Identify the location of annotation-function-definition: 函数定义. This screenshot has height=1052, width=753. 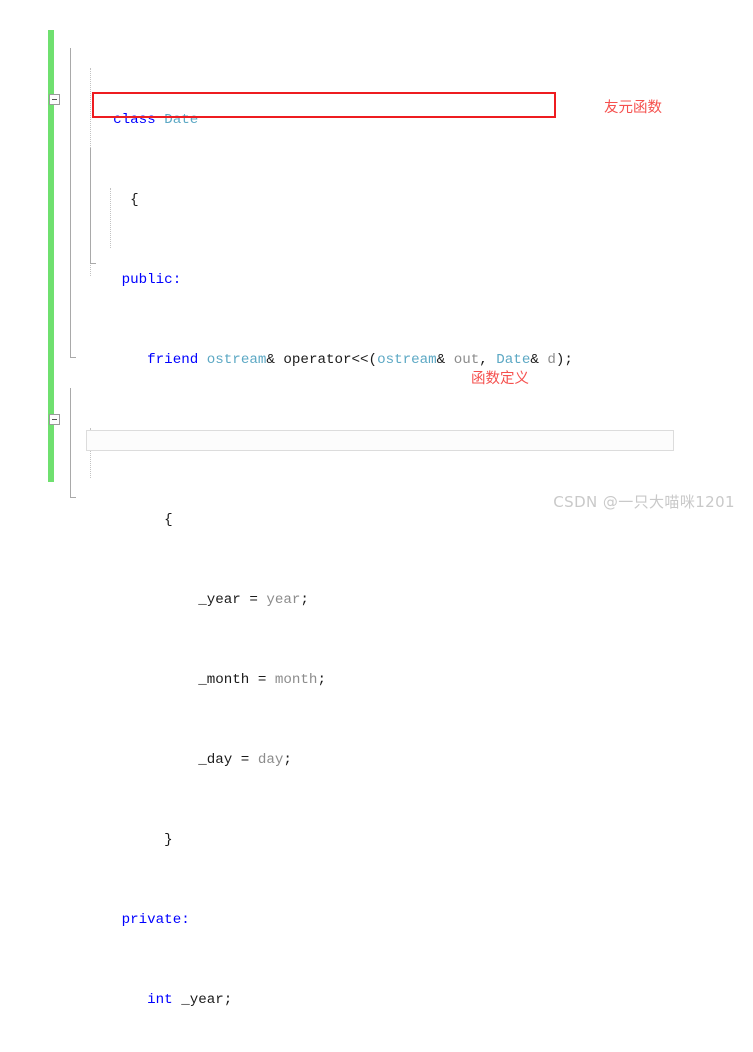
(500, 379).